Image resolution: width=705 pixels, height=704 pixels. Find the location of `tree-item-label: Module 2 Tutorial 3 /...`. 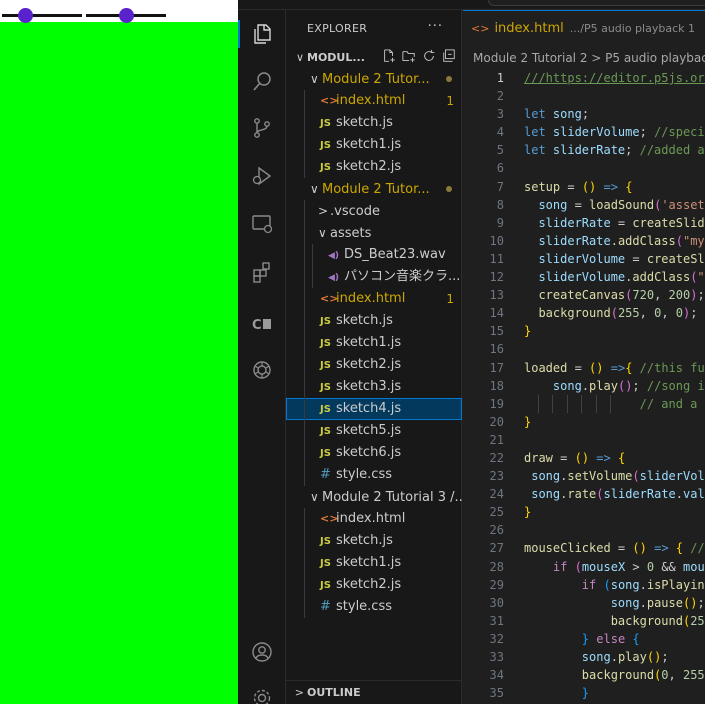

tree-item-label: Module 2 Tutorial 3 /... is located at coordinates (392, 497).